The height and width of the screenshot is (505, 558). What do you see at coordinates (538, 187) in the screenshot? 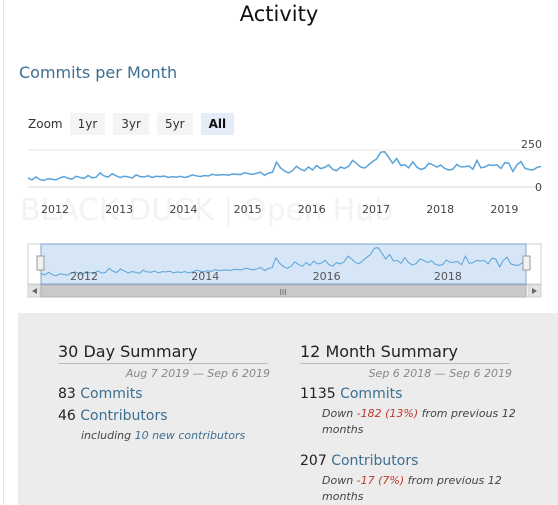
I see `y-tick-0: 0` at bounding box center [538, 187].